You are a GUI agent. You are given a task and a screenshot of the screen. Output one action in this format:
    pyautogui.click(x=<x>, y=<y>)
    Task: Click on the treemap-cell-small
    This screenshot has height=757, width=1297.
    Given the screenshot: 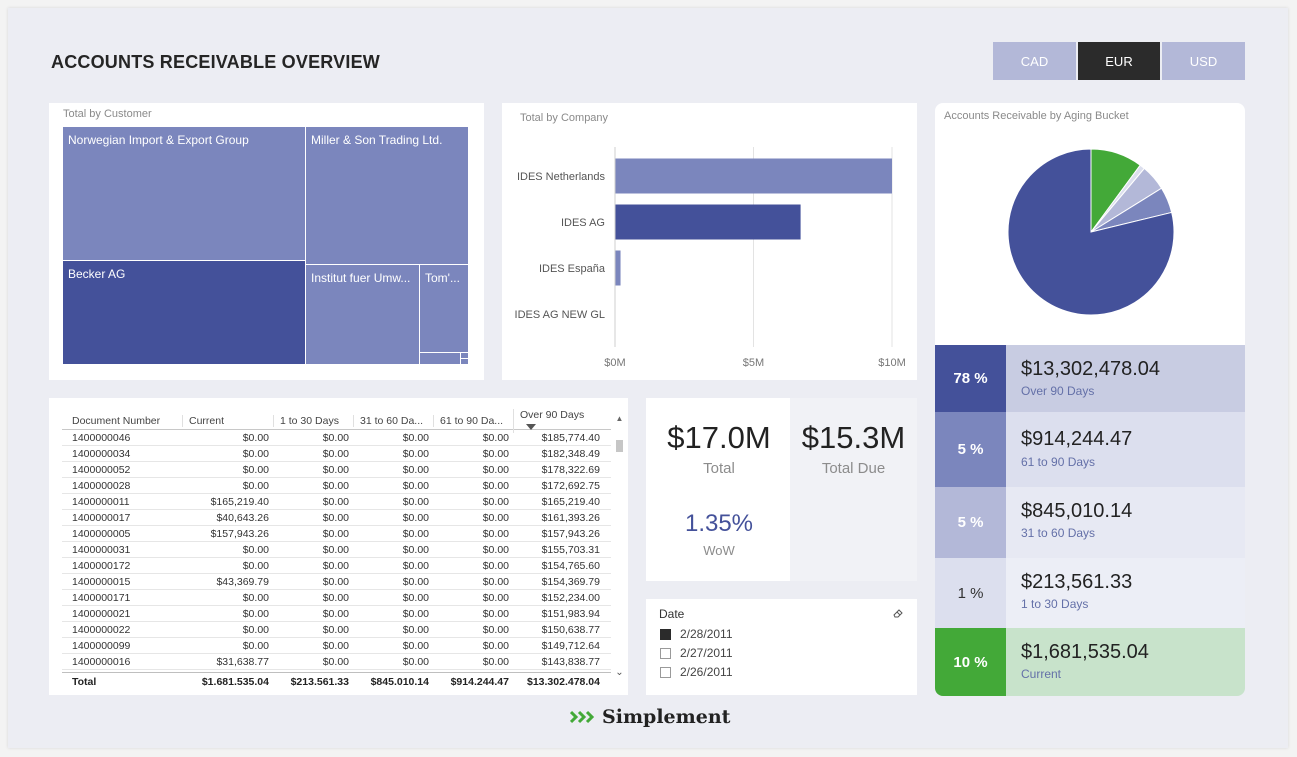 What is the action you would take?
    pyautogui.click(x=440, y=358)
    